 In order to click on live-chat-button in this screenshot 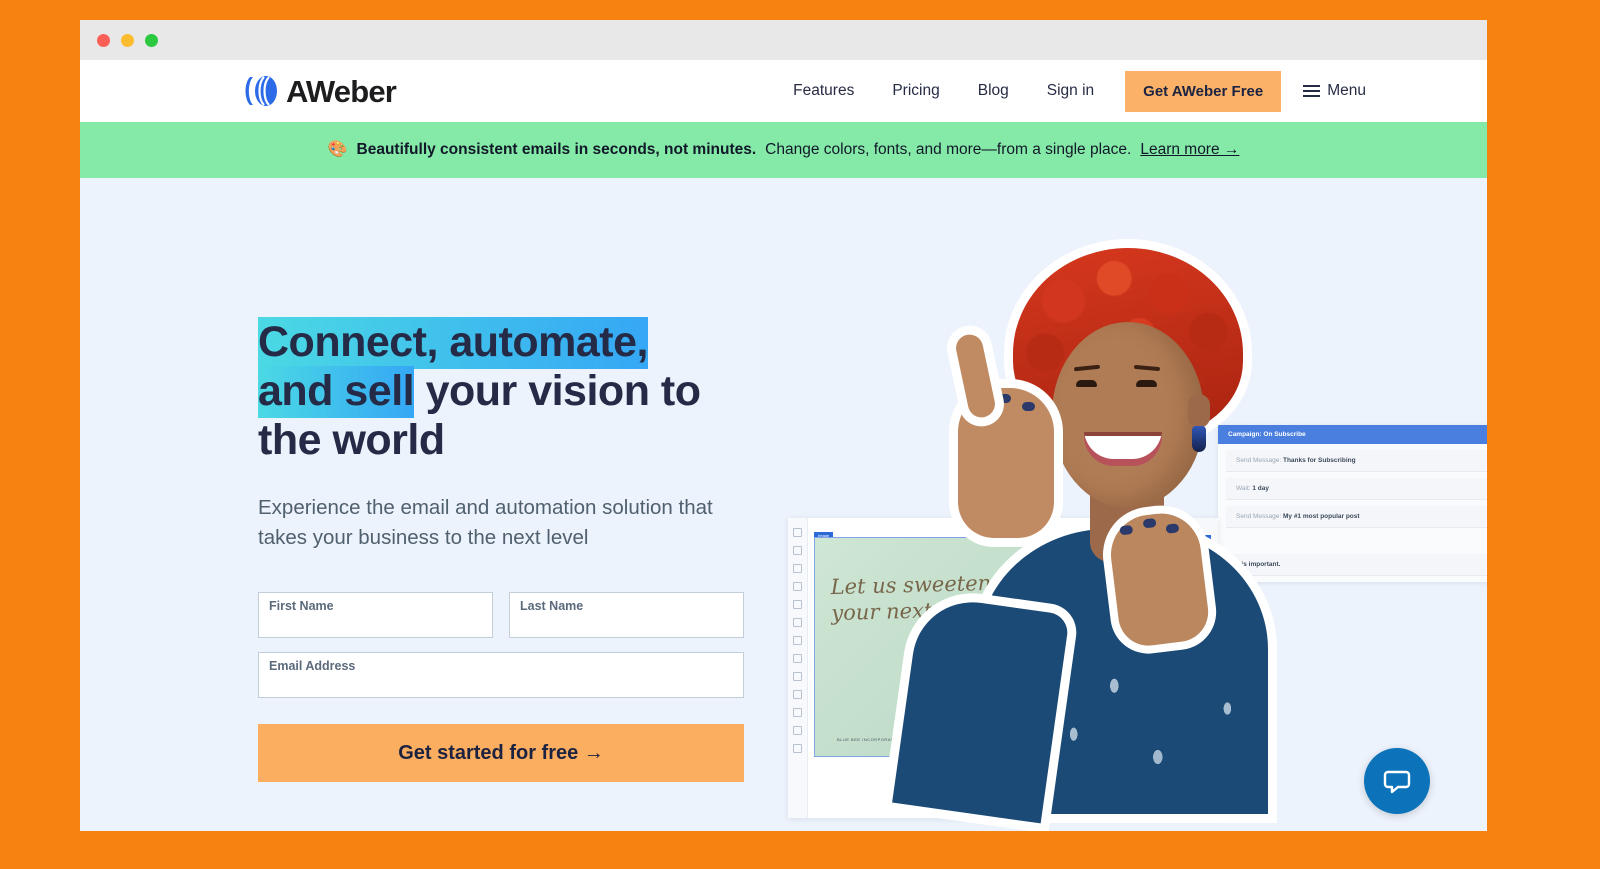, I will do `click(1397, 781)`.